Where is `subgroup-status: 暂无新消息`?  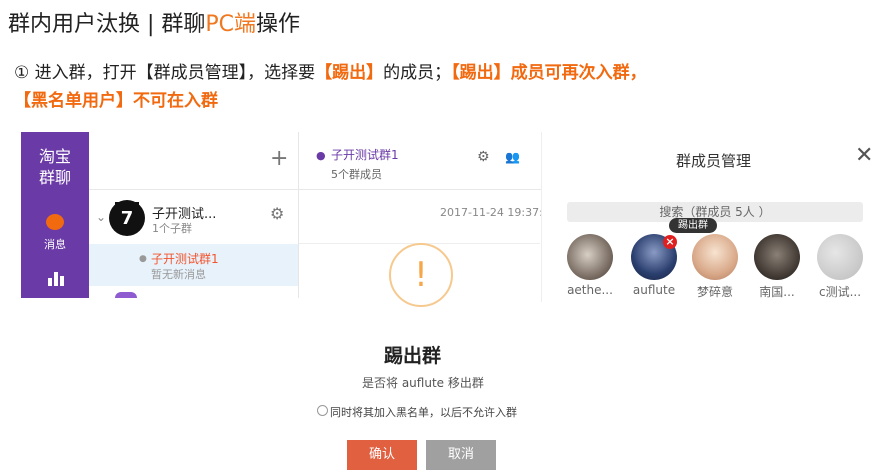 subgroup-status: 暂无新消息 is located at coordinates (178, 274).